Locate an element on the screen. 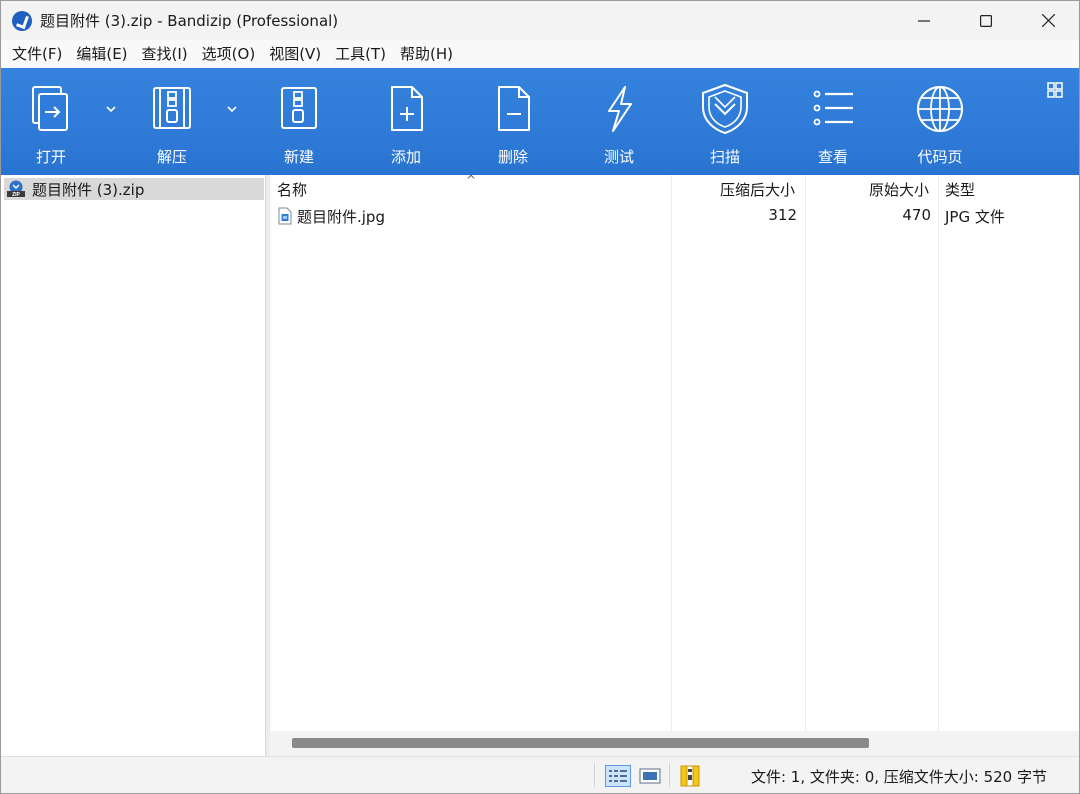  jpg-file-icon is located at coordinates (285, 216).